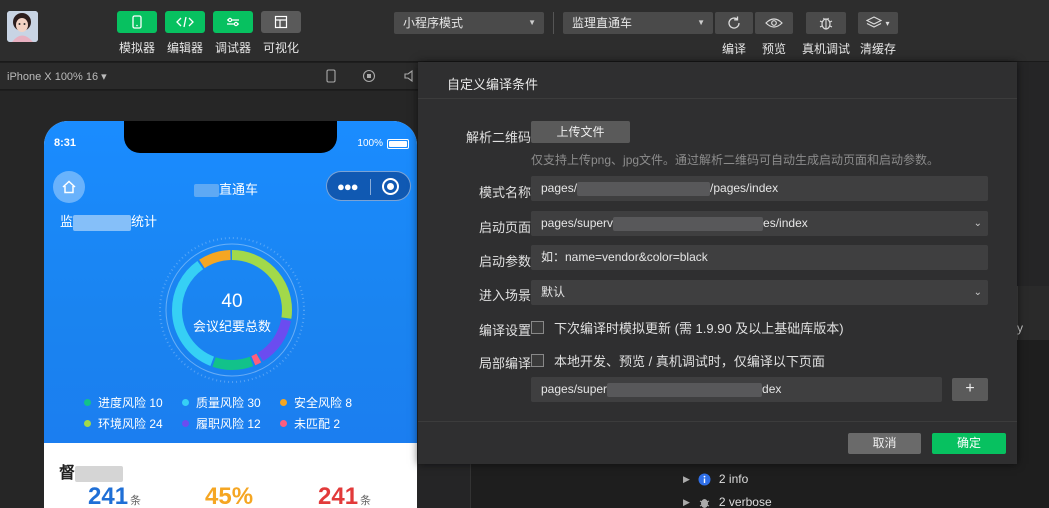  I want to click on console-verbose-label: 2 verbose, so click(745, 501).